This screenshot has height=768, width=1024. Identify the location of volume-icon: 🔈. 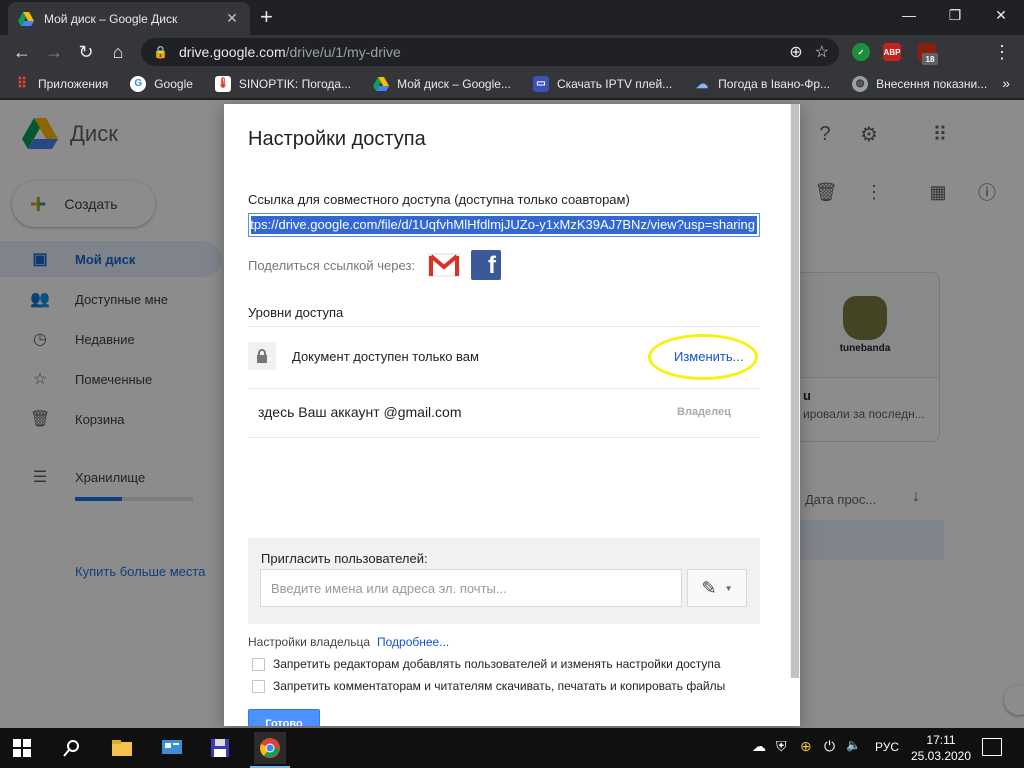
(853, 745).